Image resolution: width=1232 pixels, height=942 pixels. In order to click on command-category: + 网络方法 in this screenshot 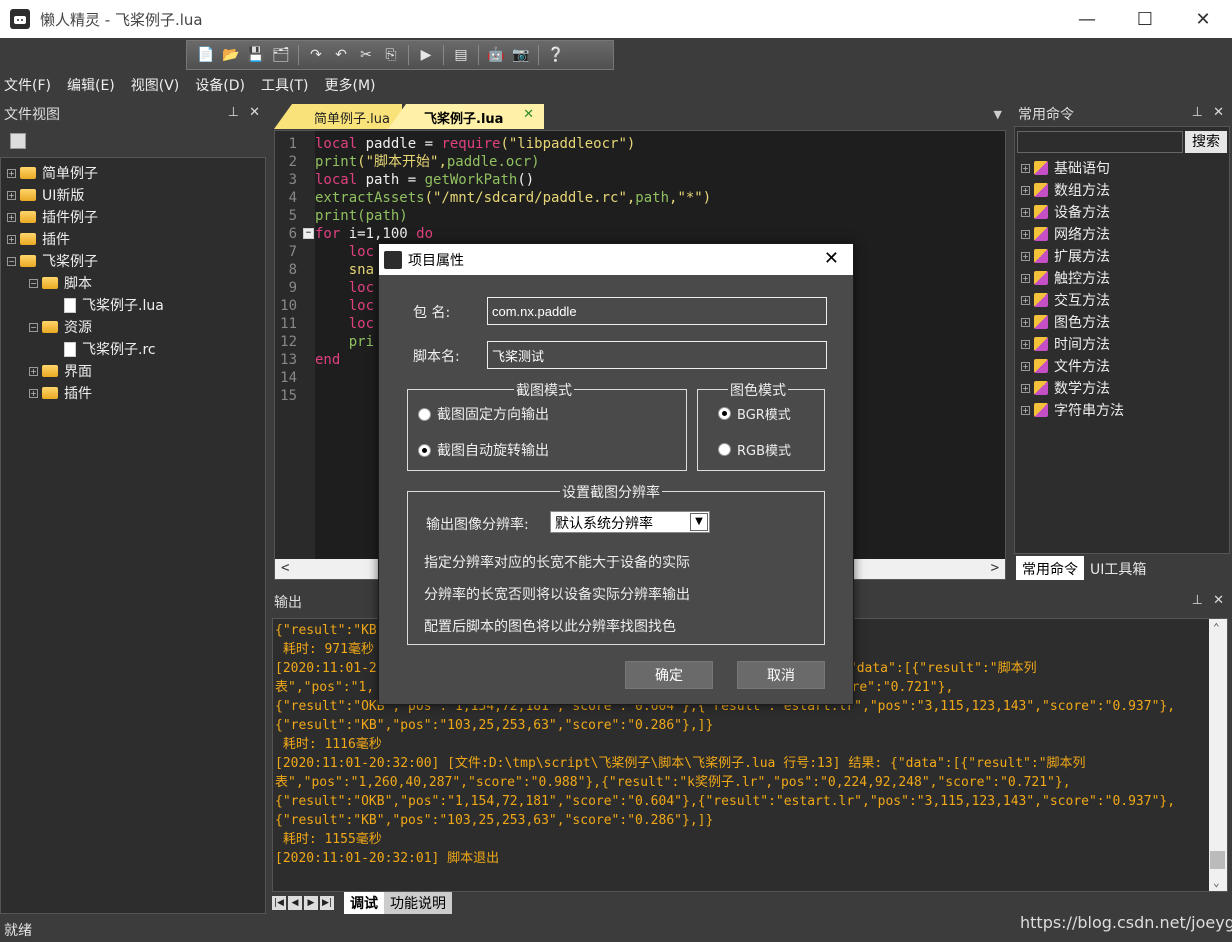, I will do `click(1065, 234)`.